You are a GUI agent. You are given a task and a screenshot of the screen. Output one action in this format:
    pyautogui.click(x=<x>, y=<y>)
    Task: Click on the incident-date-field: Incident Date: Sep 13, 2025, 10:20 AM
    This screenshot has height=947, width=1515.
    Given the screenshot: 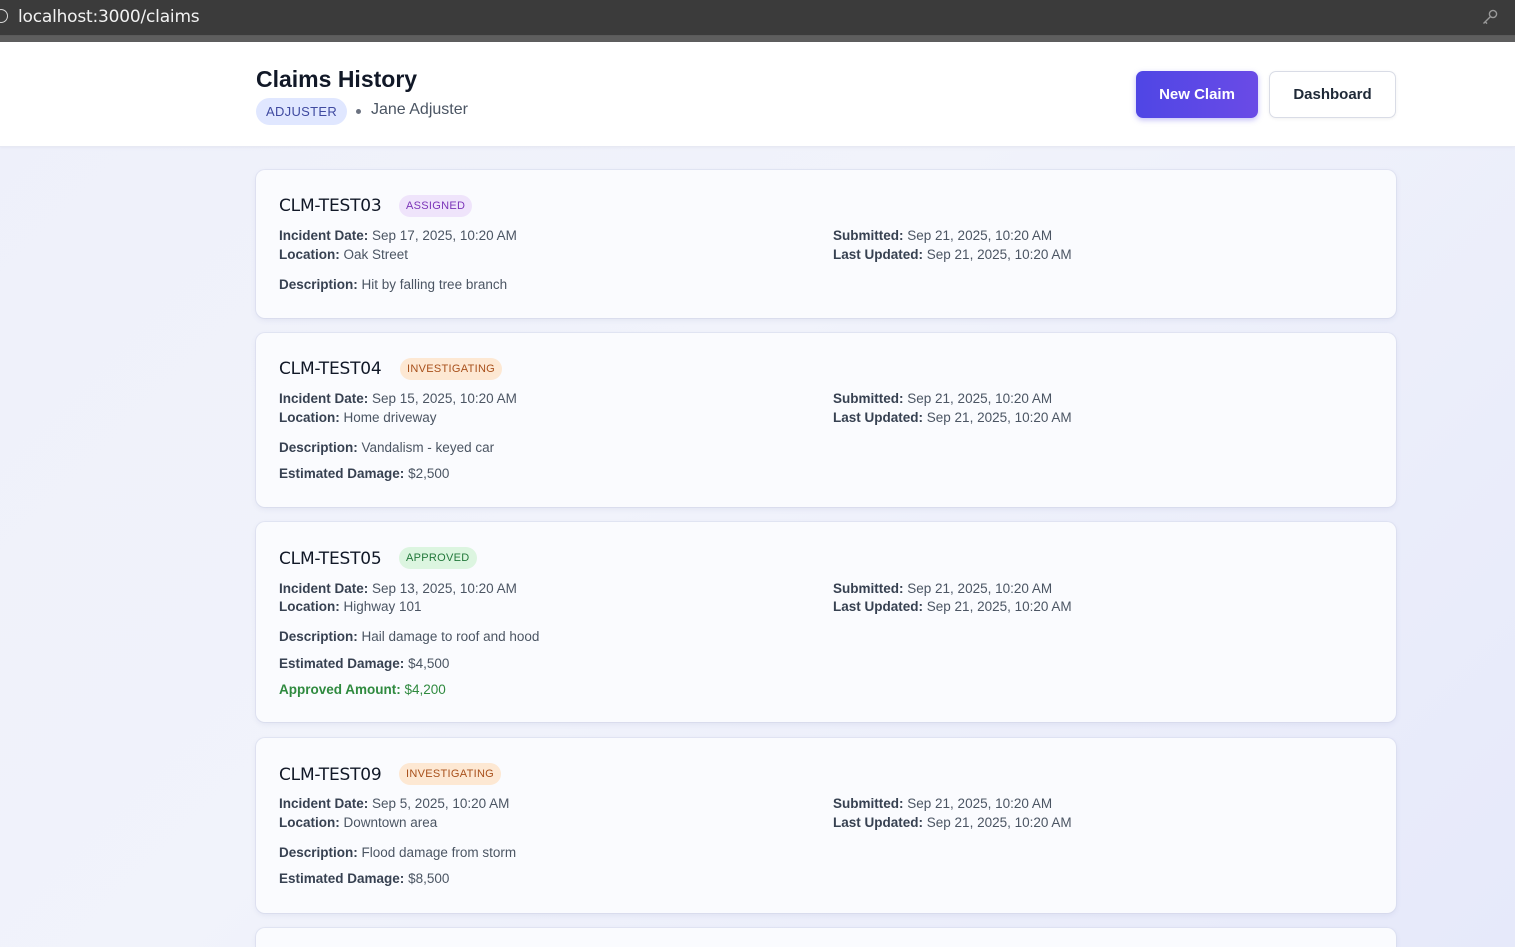 What is the action you would take?
    pyautogui.click(x=398, y=588)
    